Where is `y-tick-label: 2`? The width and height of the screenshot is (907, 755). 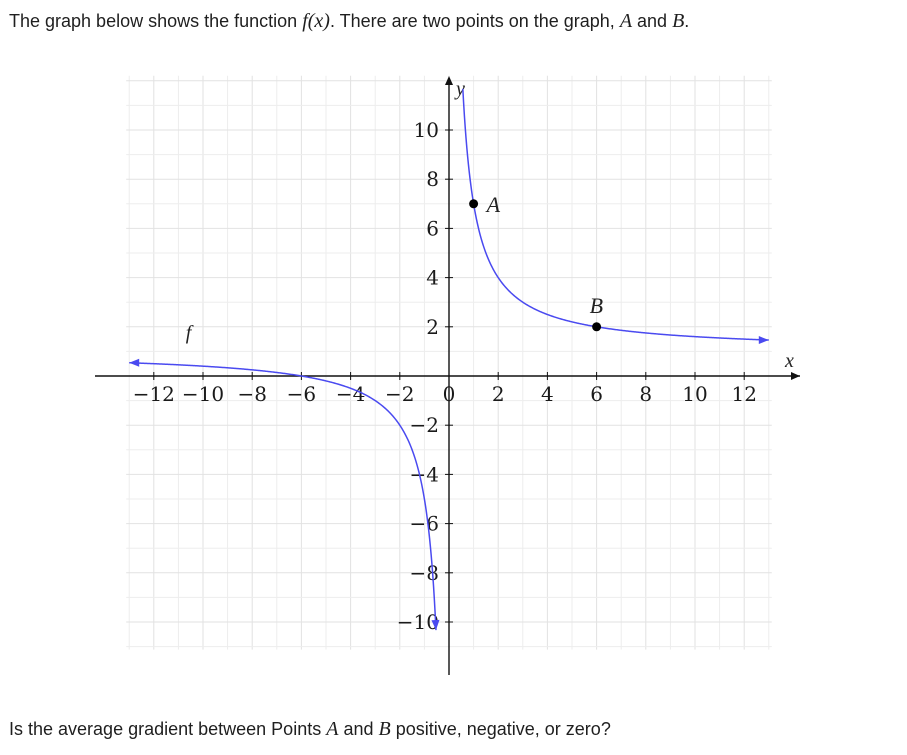
y-tick-label: 2 is located at coordinates (432, 327).